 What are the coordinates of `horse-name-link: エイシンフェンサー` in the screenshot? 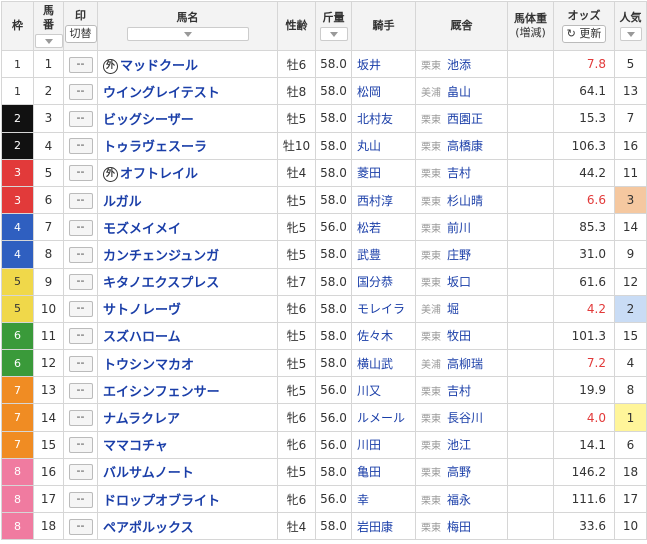 It's located at (161, 392).